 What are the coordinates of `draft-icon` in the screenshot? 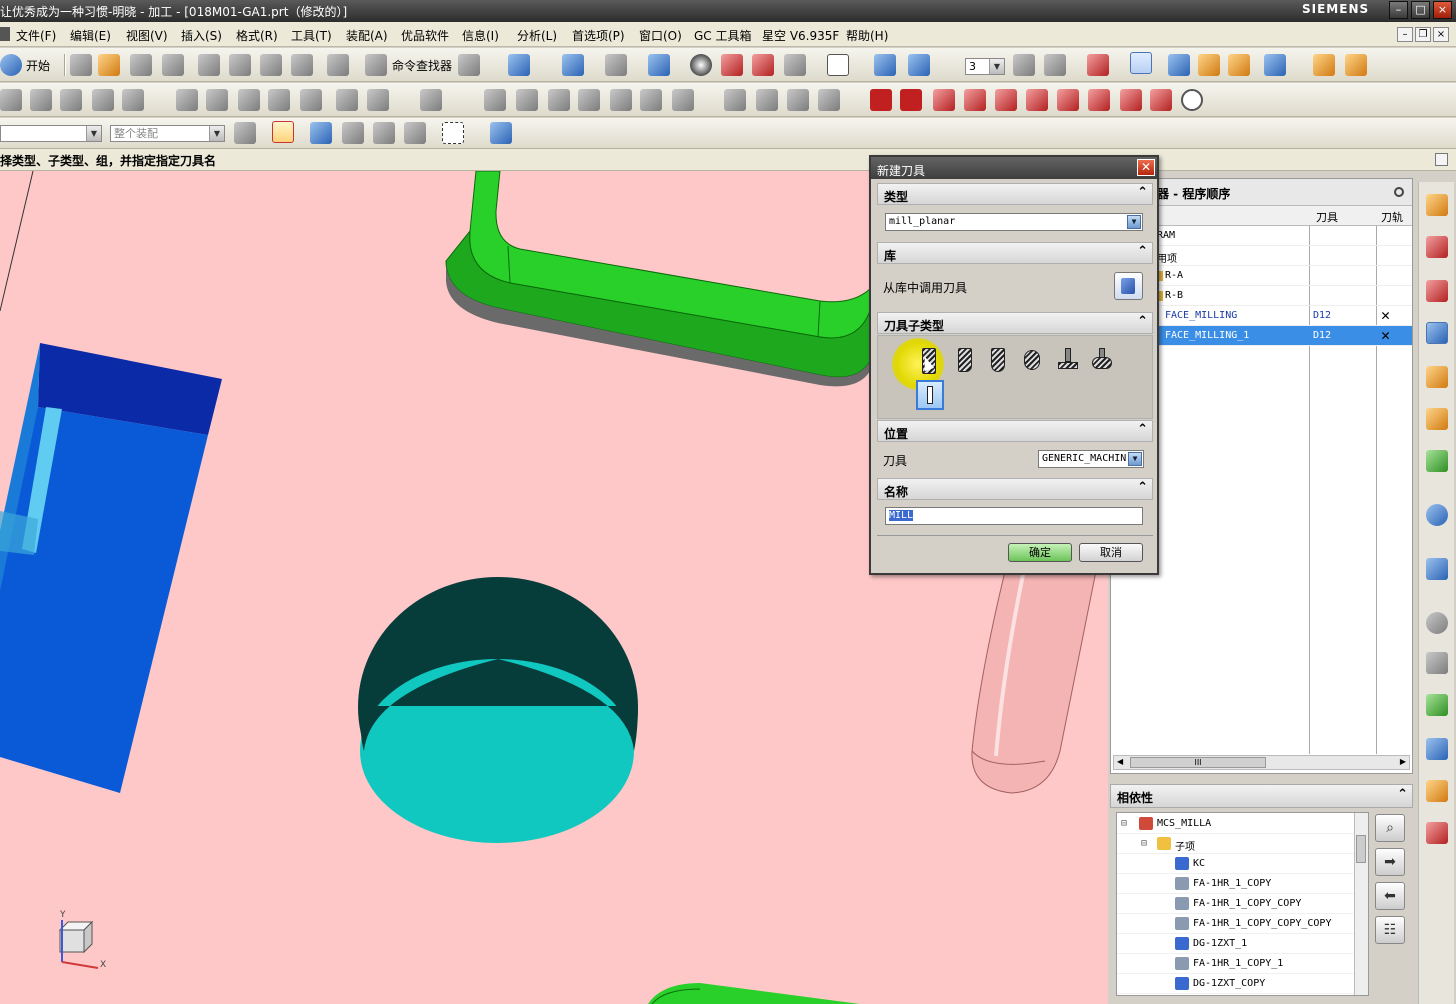 It's located at (279, 100).